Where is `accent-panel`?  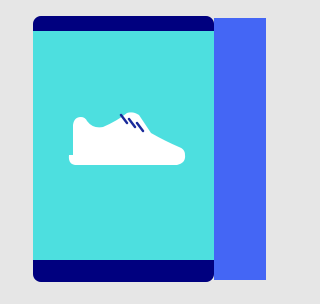
accent-panel is located at coordinates (240, 149).